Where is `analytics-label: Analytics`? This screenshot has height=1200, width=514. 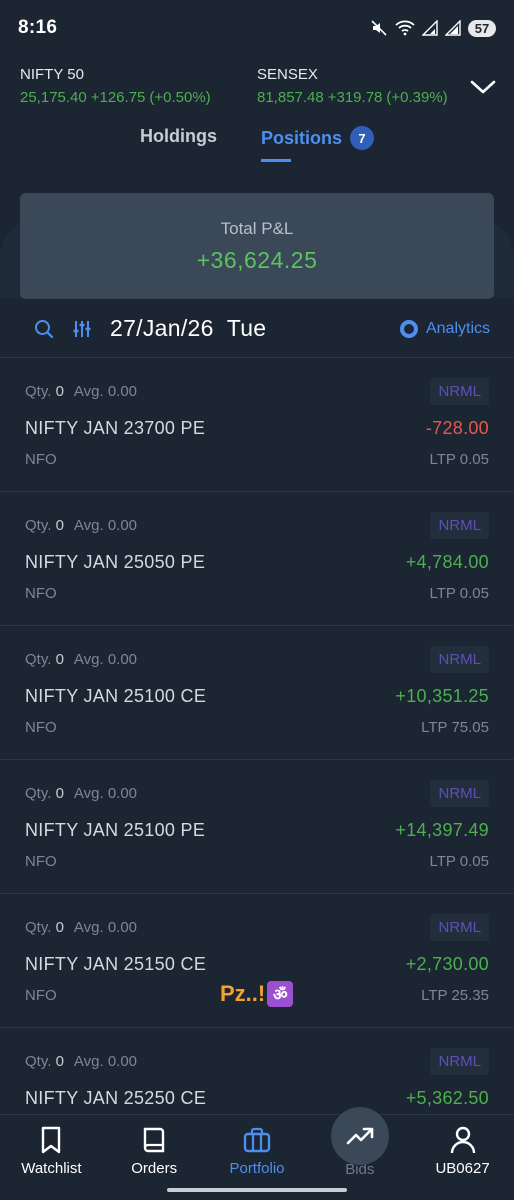 analytics-label: Analytics is located at coordinates (457, 328).